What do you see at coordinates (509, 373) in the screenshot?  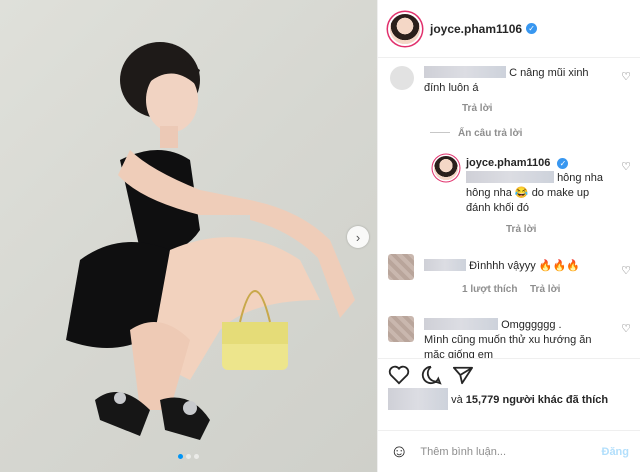 I see `post-actions` at bounding box center [509, 373].